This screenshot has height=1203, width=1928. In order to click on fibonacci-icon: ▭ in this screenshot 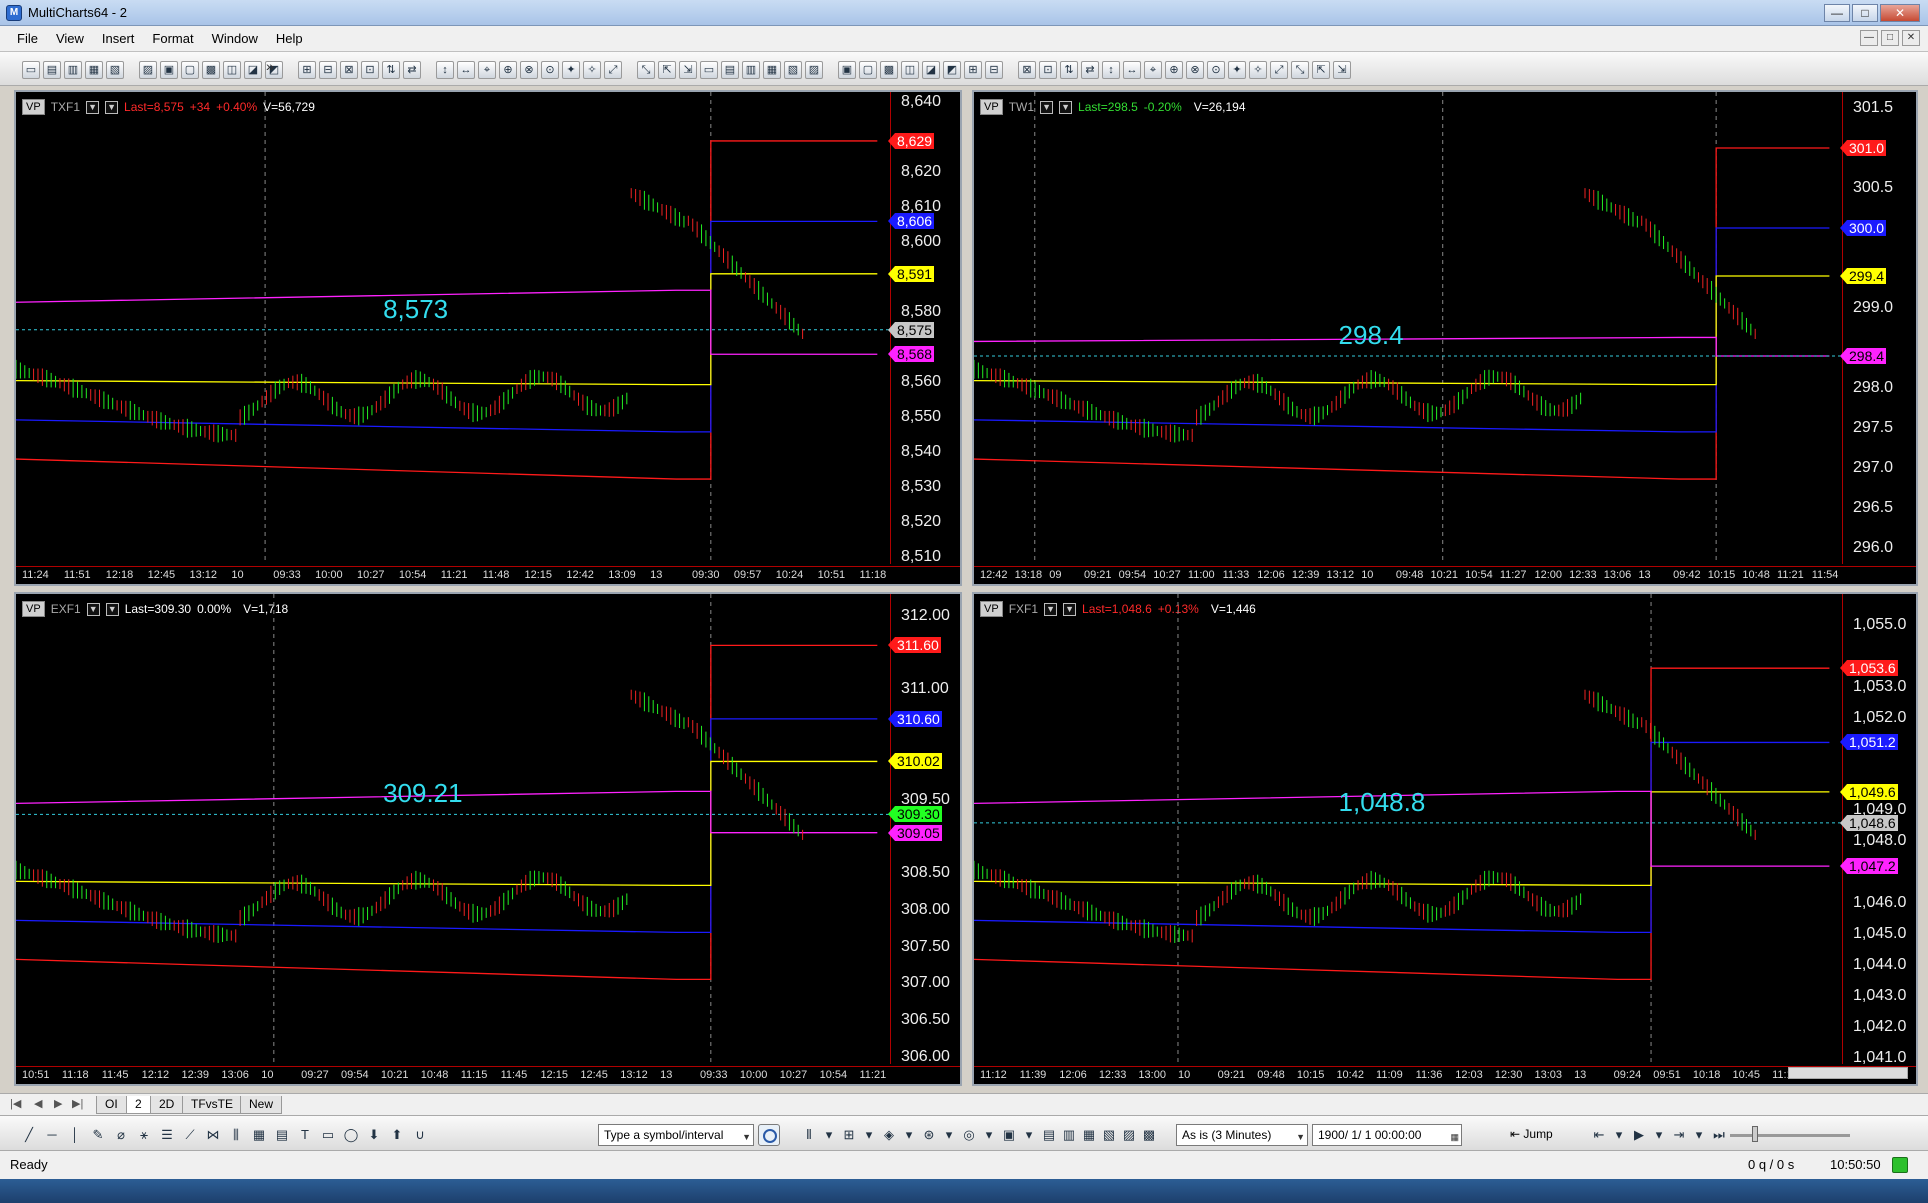, I will do `click(328, 1135)`.